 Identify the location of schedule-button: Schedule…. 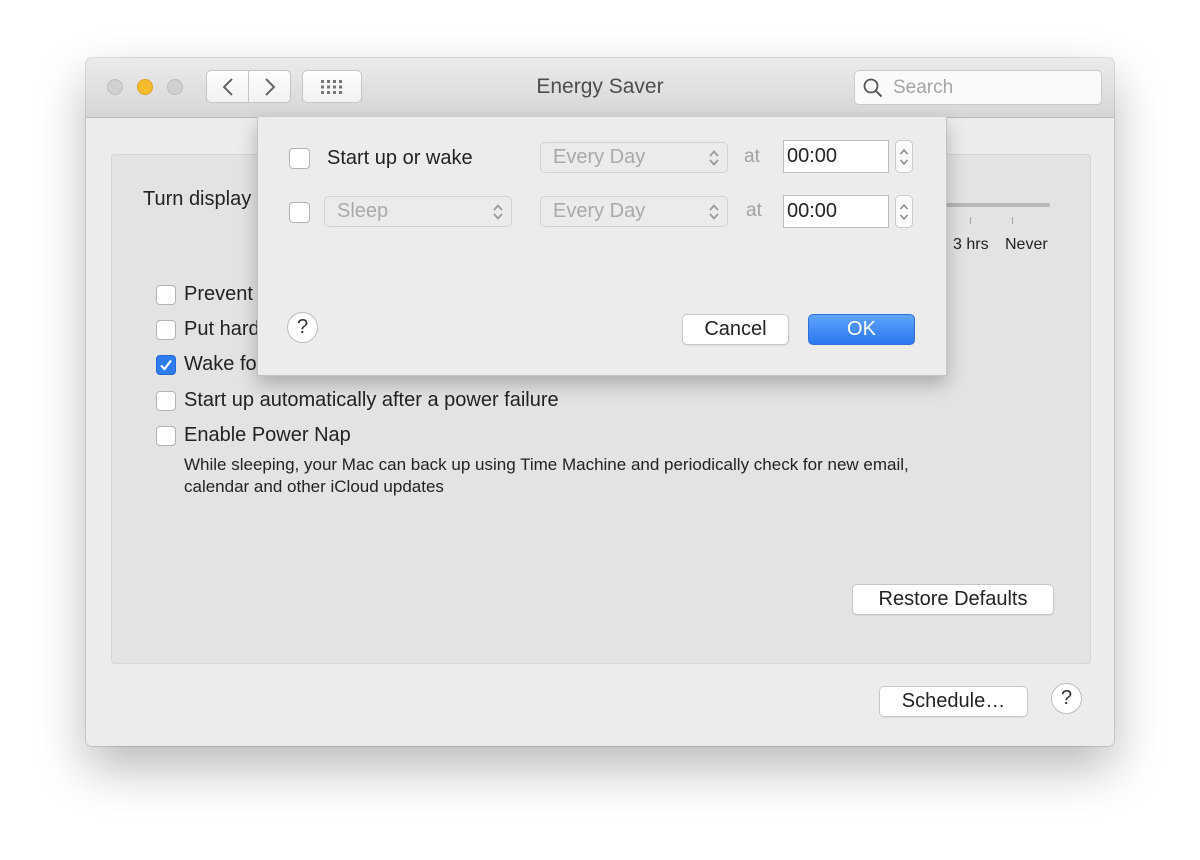
(953, 701).